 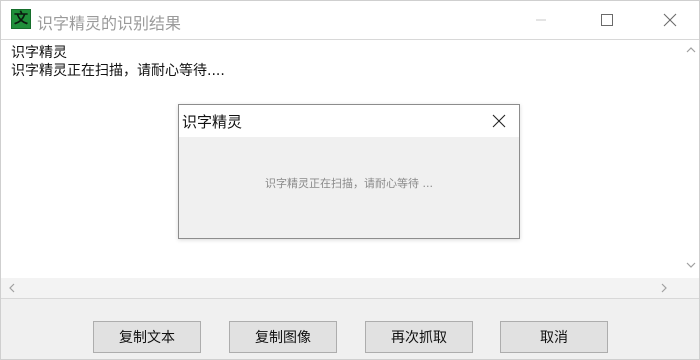 I want to click on minimize-icon, so click(x=541, y=20).